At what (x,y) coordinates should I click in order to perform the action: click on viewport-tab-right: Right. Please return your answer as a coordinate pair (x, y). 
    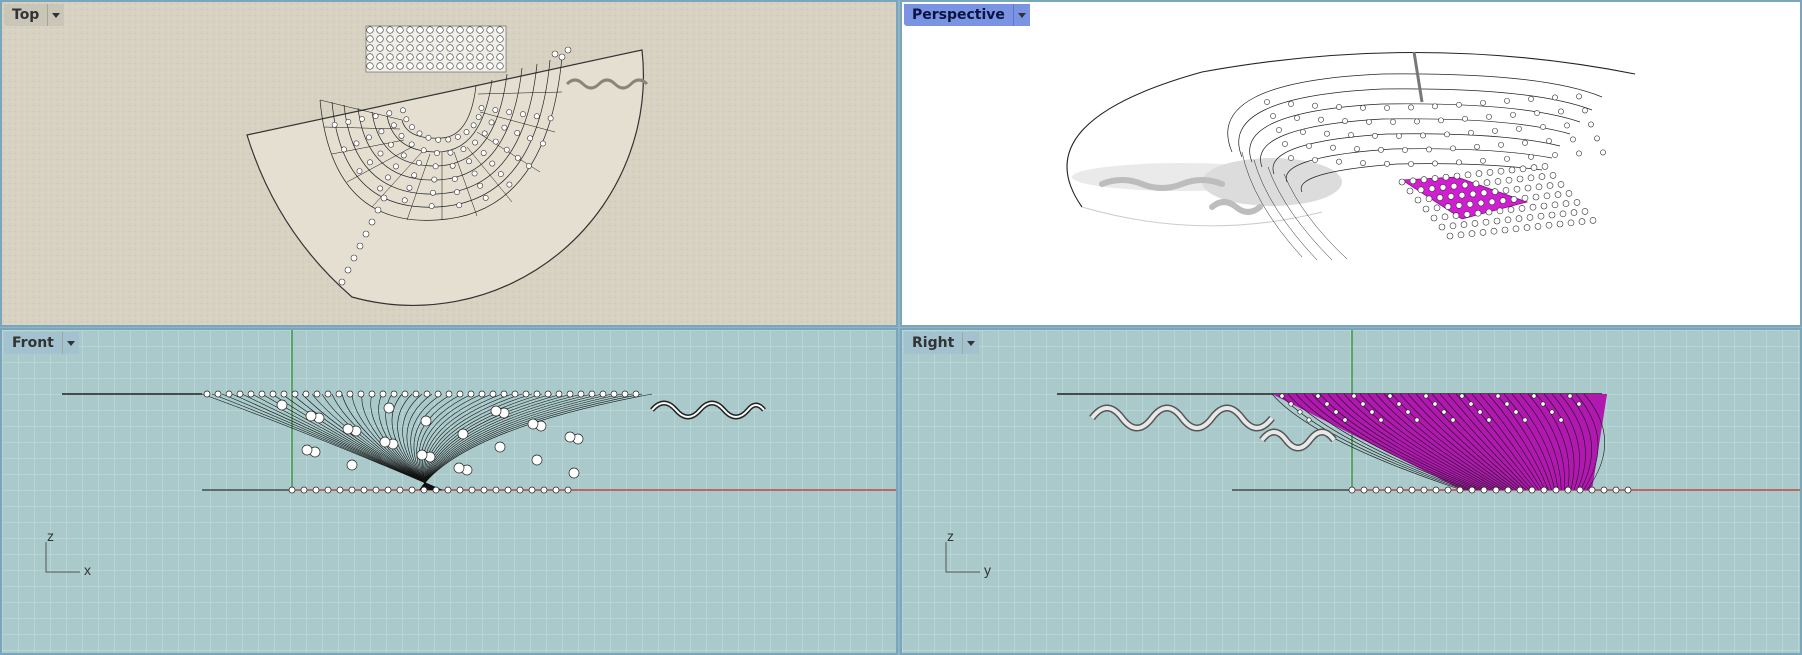
    Looking at the image, I should click on (942, 343).